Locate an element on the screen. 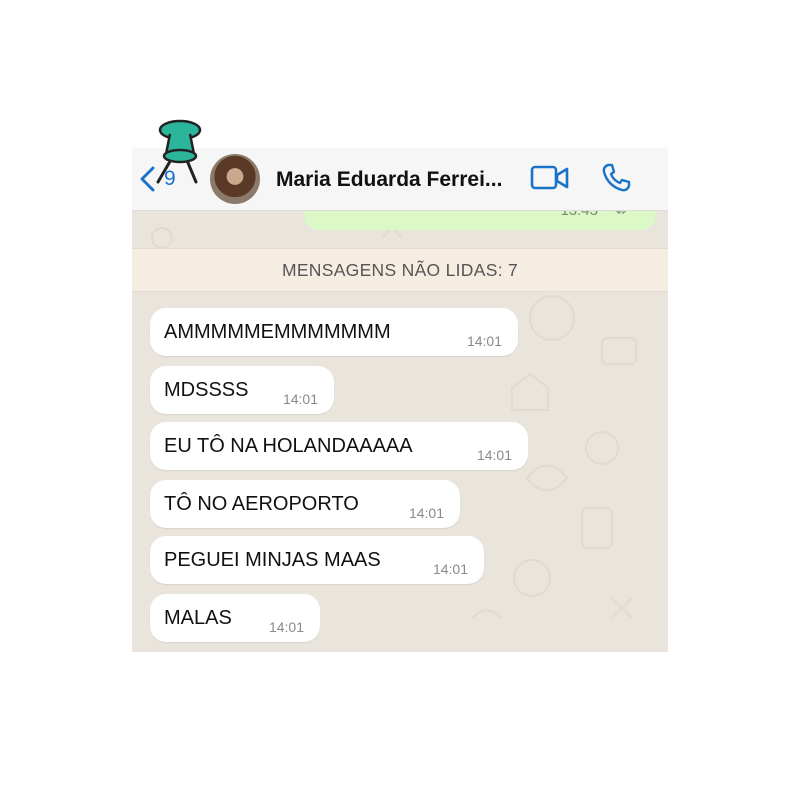  incoming-message: TÔ NO AEROPORTO 14:01 is located at coordinates (305, 504).